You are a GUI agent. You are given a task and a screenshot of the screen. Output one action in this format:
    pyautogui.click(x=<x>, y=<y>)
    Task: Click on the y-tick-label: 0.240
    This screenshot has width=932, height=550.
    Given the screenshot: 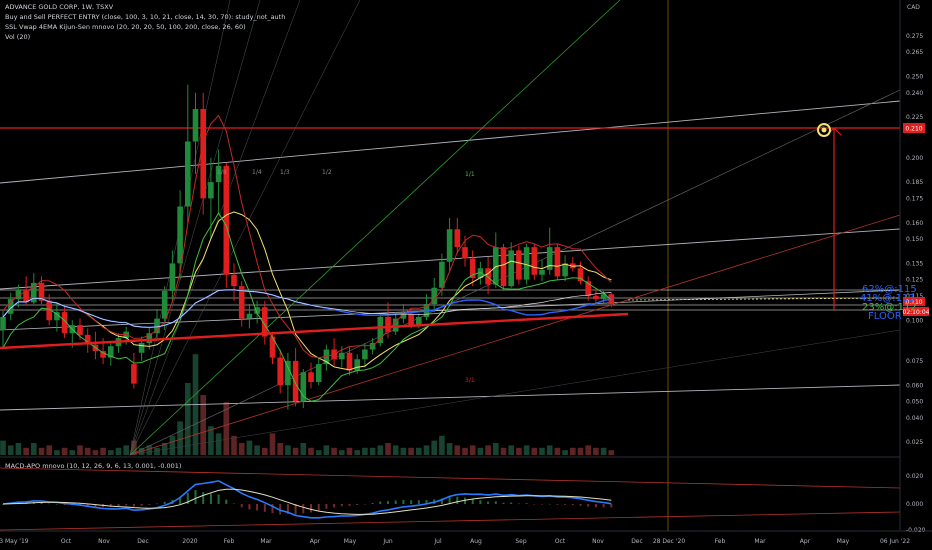 What is the action you would take?
    pyautogui.click(x=914, y=93)
    